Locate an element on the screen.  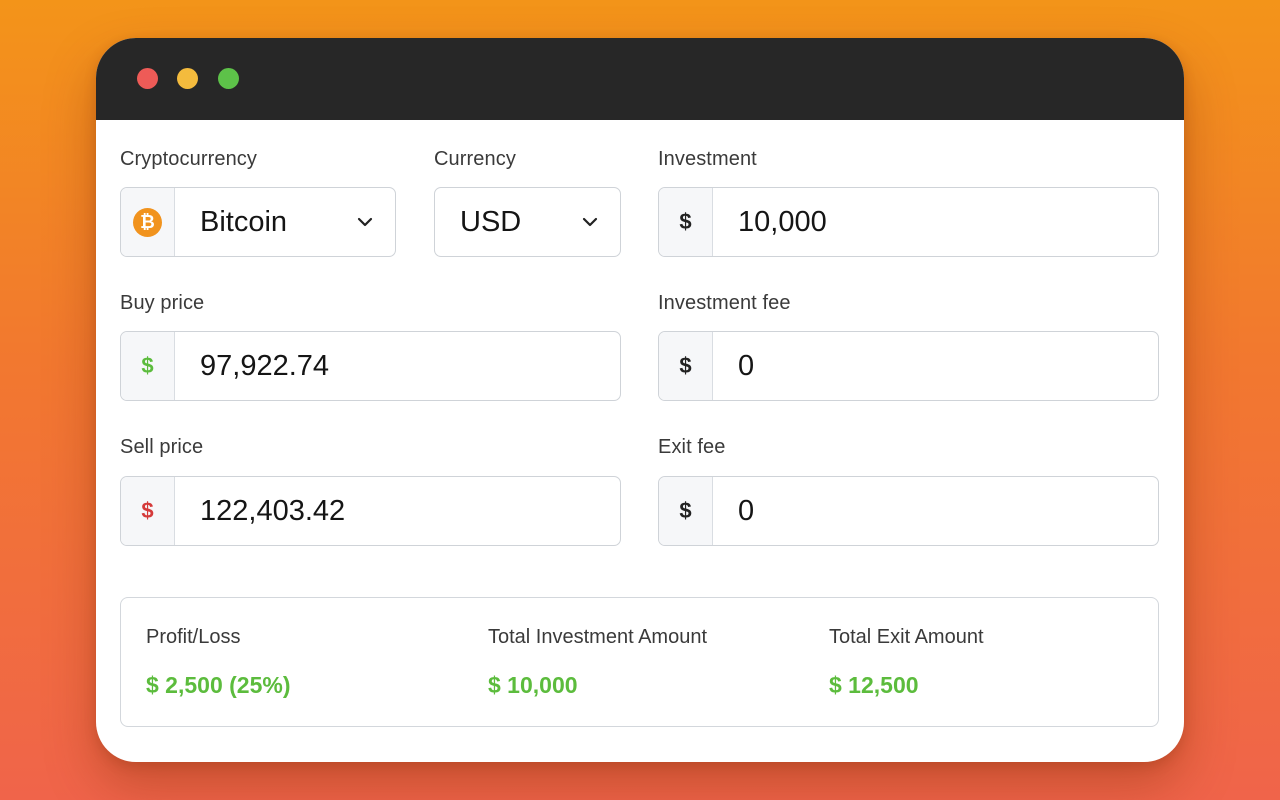
investment-field: $ 10,000 is located at coordinates (908, 222).